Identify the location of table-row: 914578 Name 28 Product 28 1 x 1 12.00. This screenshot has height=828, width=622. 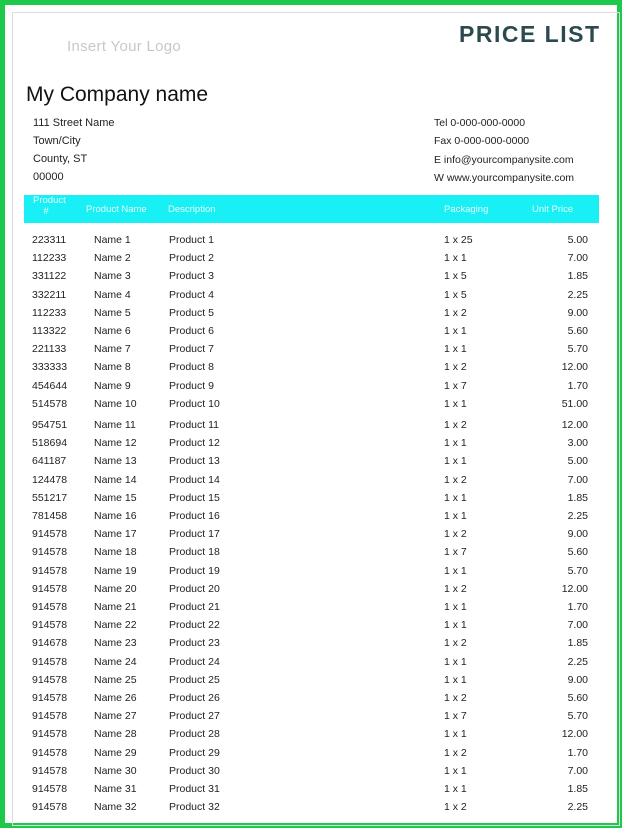
(300, 736).